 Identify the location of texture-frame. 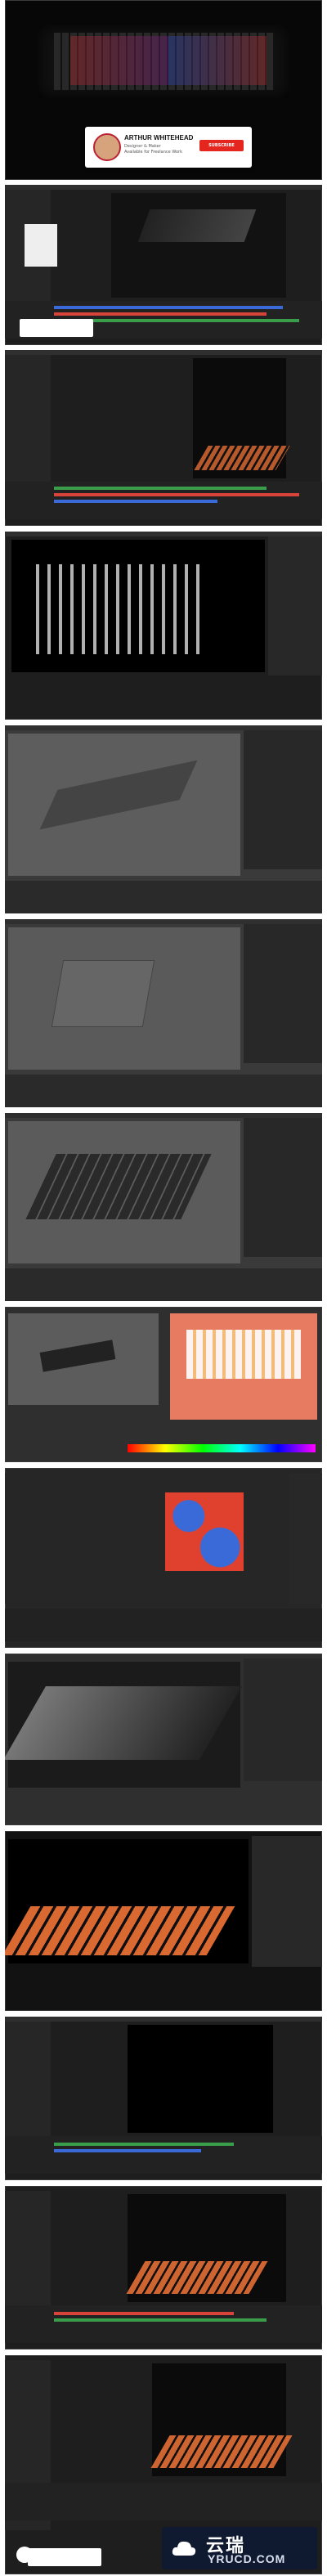
(163, 1384).